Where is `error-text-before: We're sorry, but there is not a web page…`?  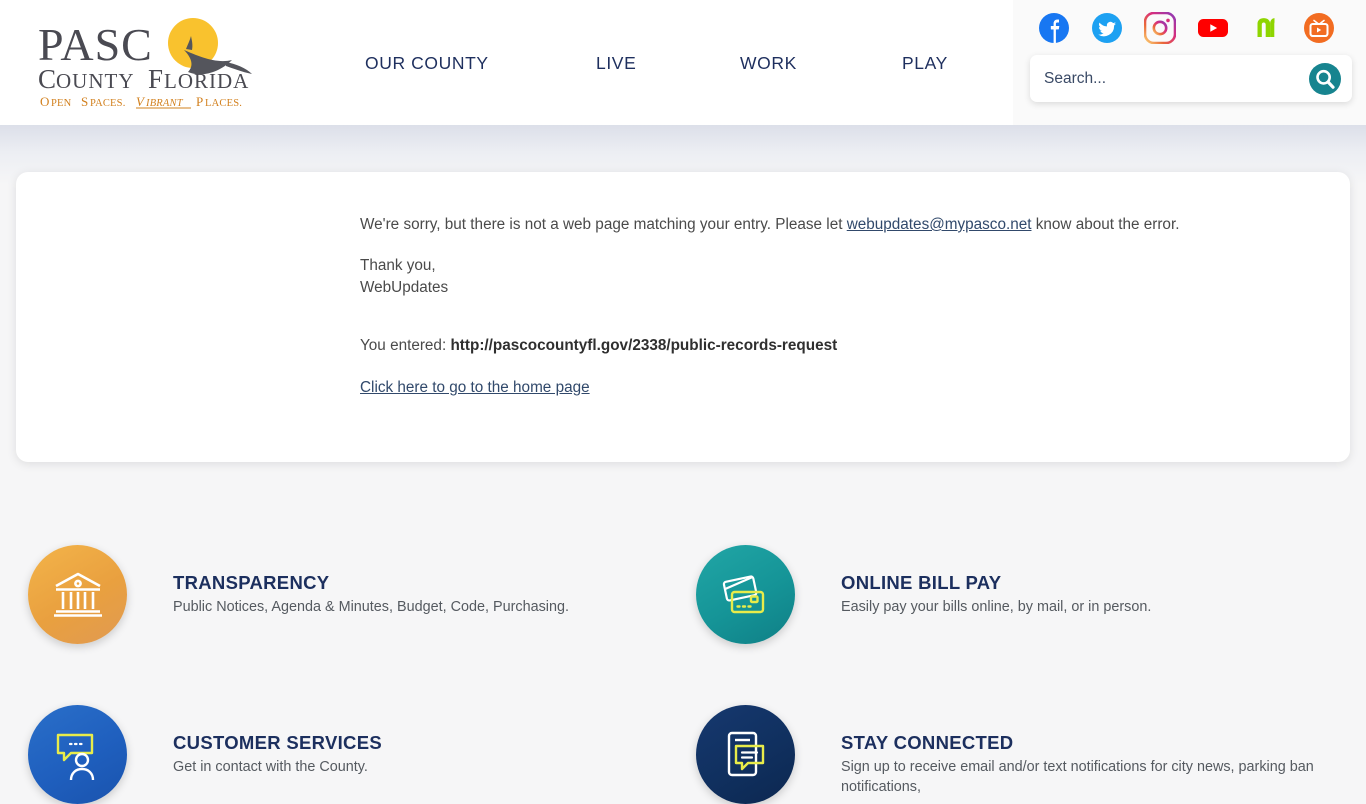
error-text-before: We're sorry, but there is not a web page… is located at coordinates (603, 224).